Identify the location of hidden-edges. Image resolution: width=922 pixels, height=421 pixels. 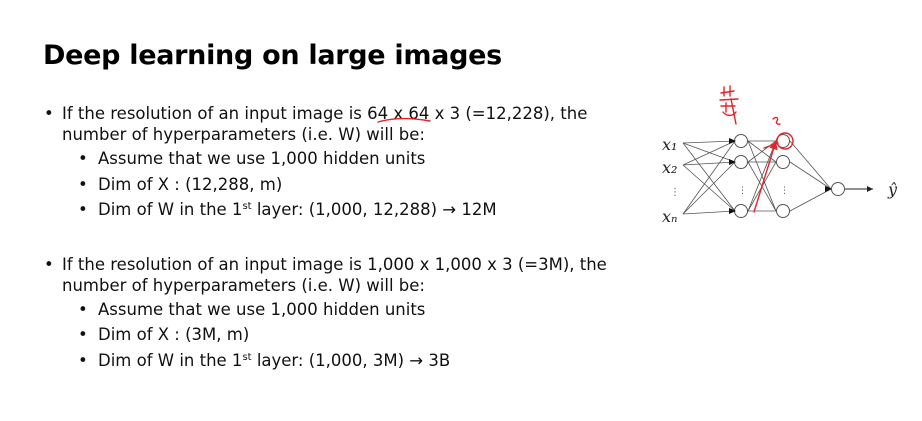
(762, 176).